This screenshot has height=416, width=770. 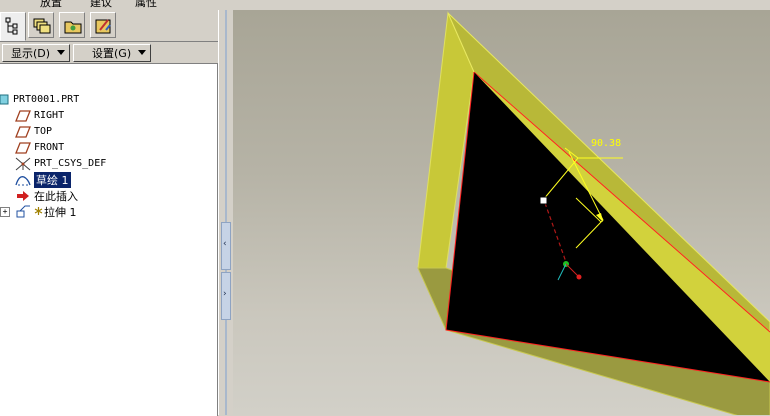 I want to click on collapse-panel-handle: ‹, so click(x=226, y=246).